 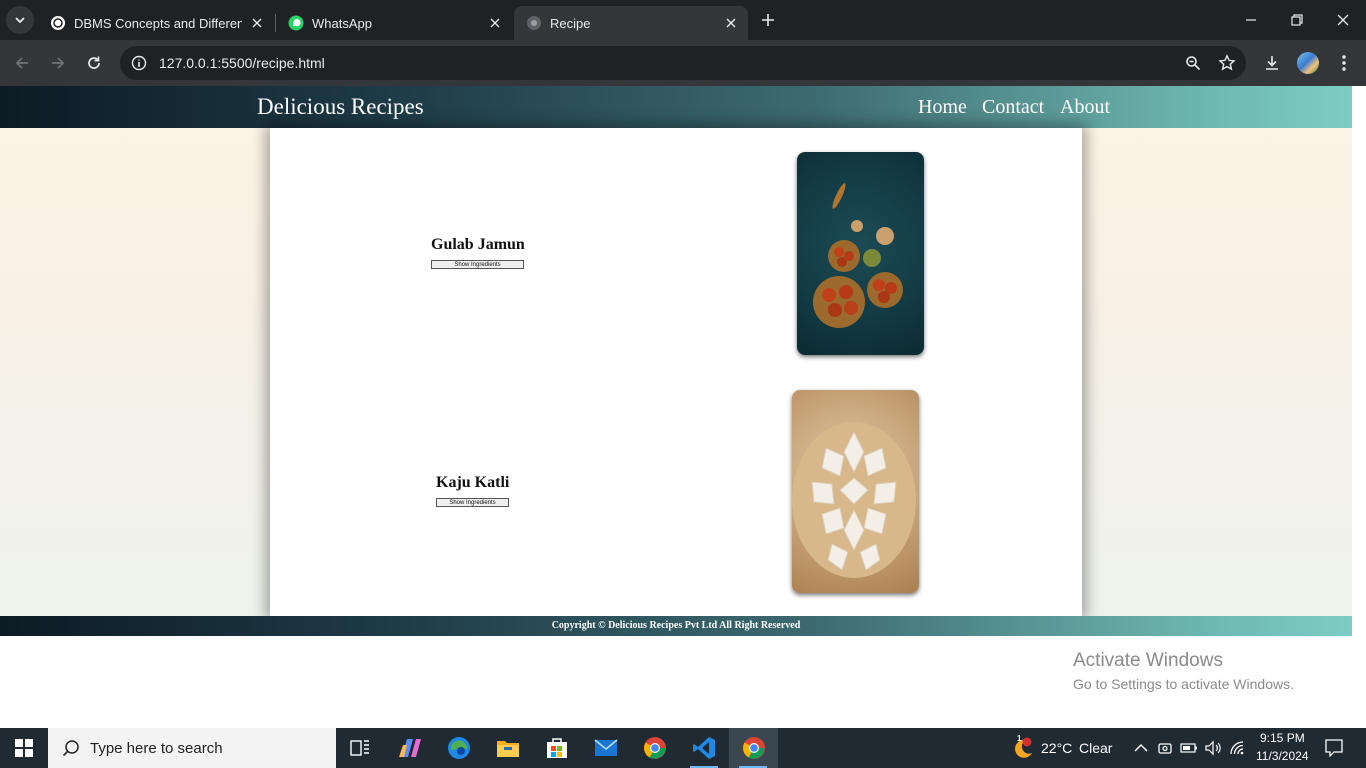 I want to click on windows-logo-icon, so click(x=24, y=748).